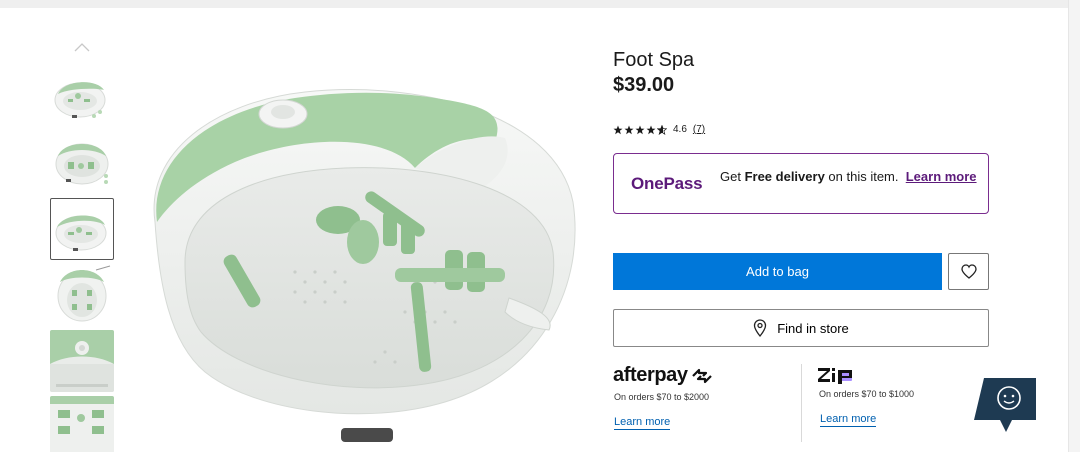 The height and width of the screenshot is (452, 1080). Describe the element at coordinates (760, 328) in the screenshot. I see `location-pin-icon` at that location.